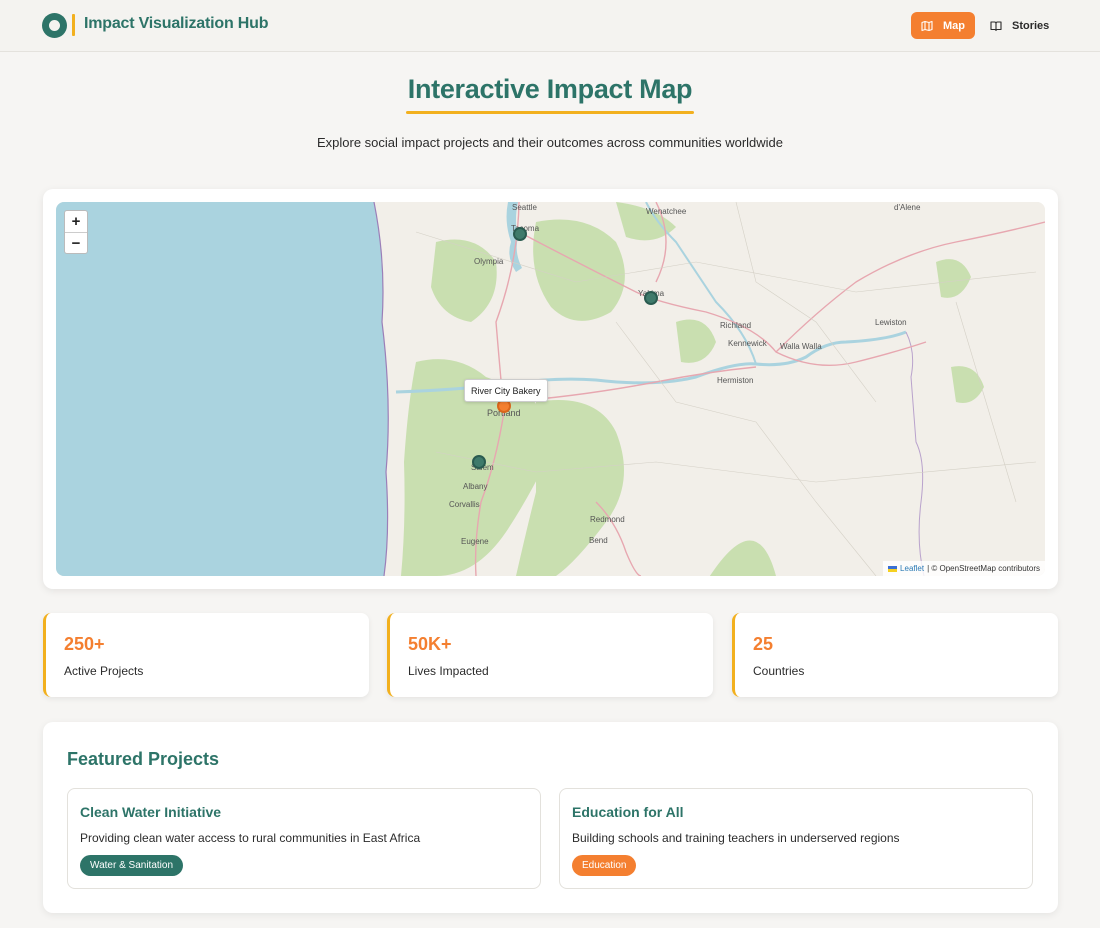  I want to click on map-label-dalene: d'Alene, so click(907, 207).